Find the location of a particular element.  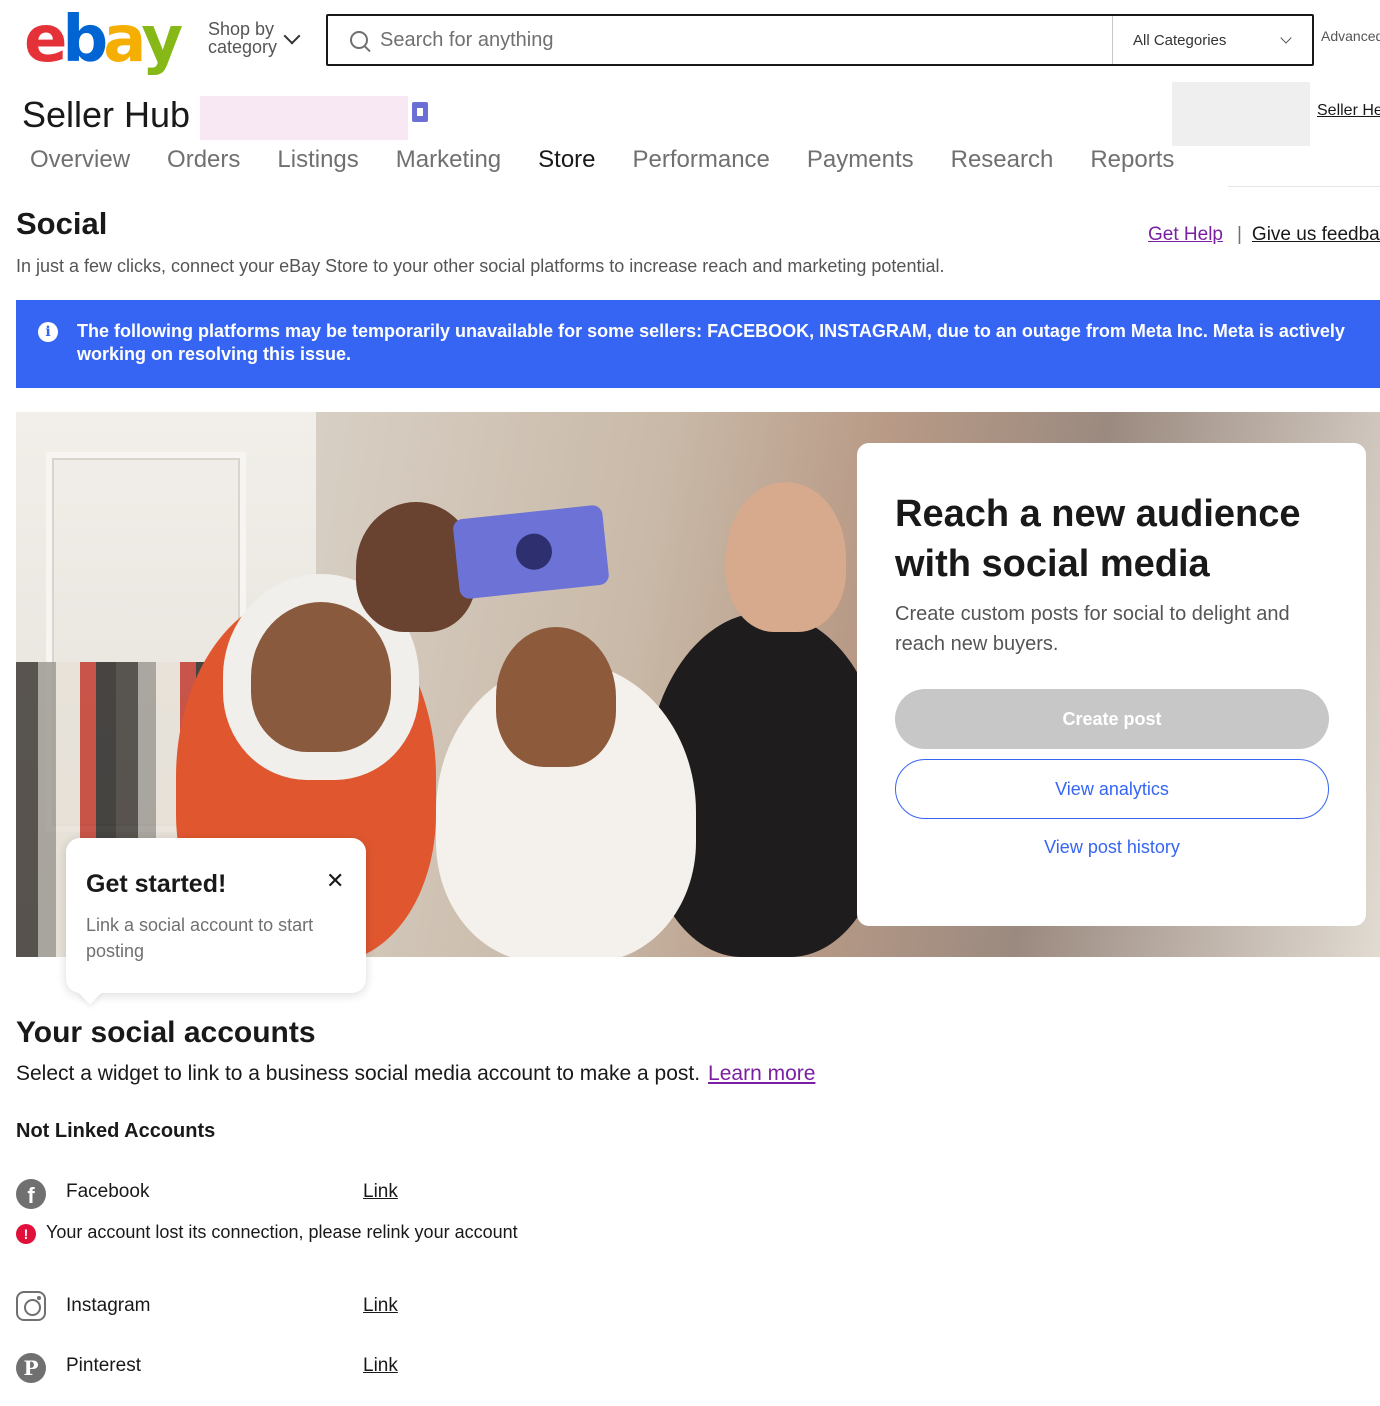

error-icon: ! is located at coordinates (26, 1234).